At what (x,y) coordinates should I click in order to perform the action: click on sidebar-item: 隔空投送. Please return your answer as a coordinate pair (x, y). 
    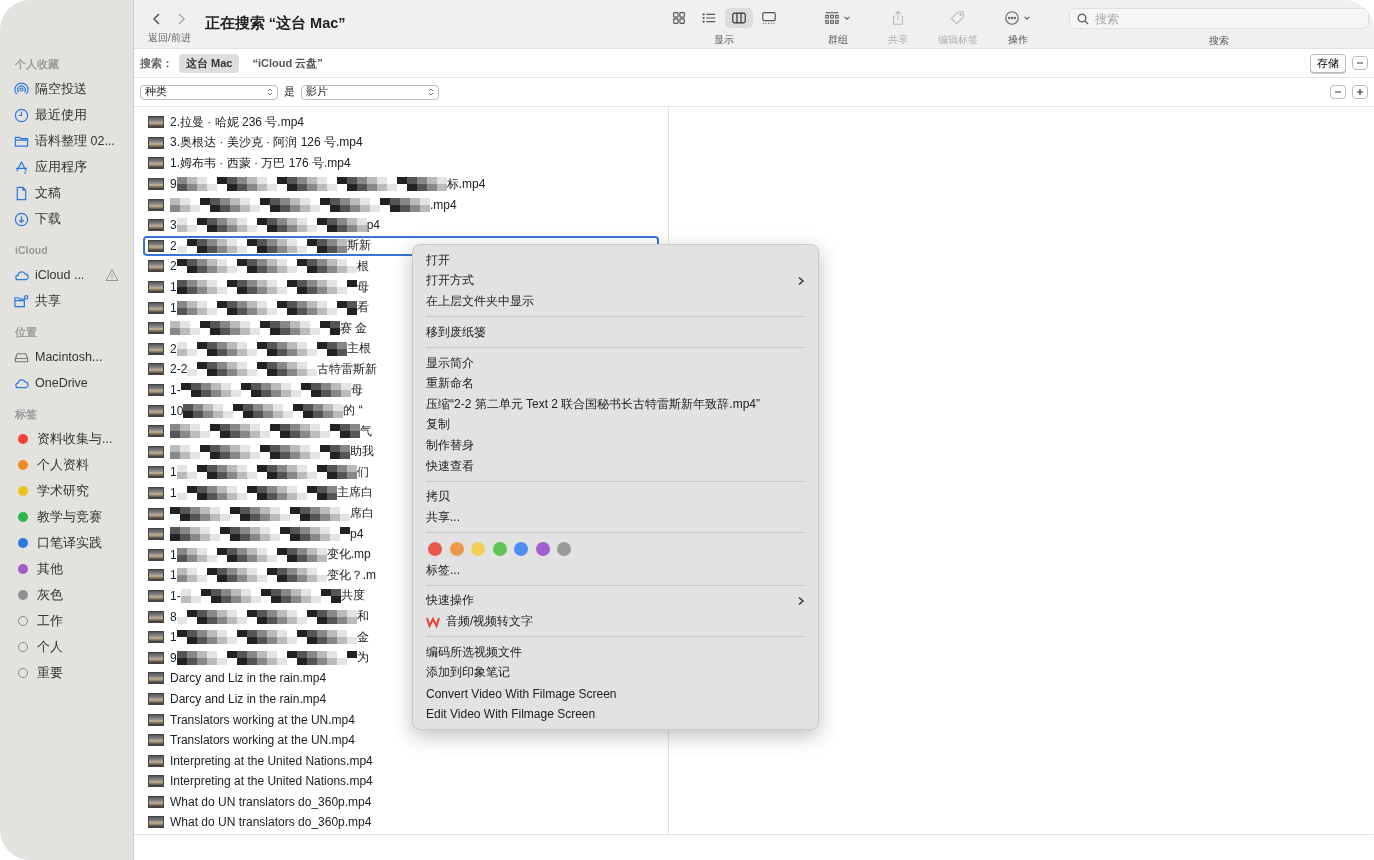
    Looking at the image, I should click on (73, 89).